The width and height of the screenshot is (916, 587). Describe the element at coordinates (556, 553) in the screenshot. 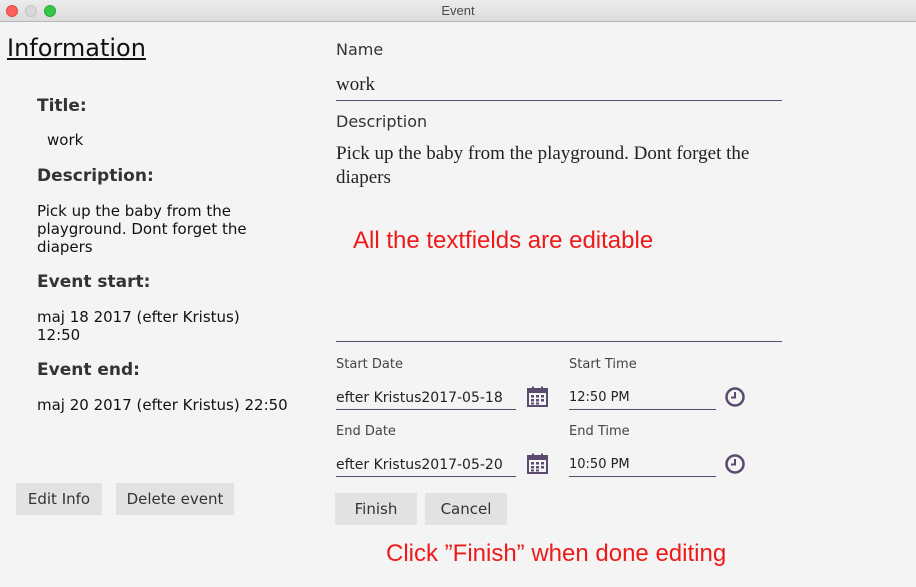

I see `finish-note: Click ”Finish” when done editing` at that location.